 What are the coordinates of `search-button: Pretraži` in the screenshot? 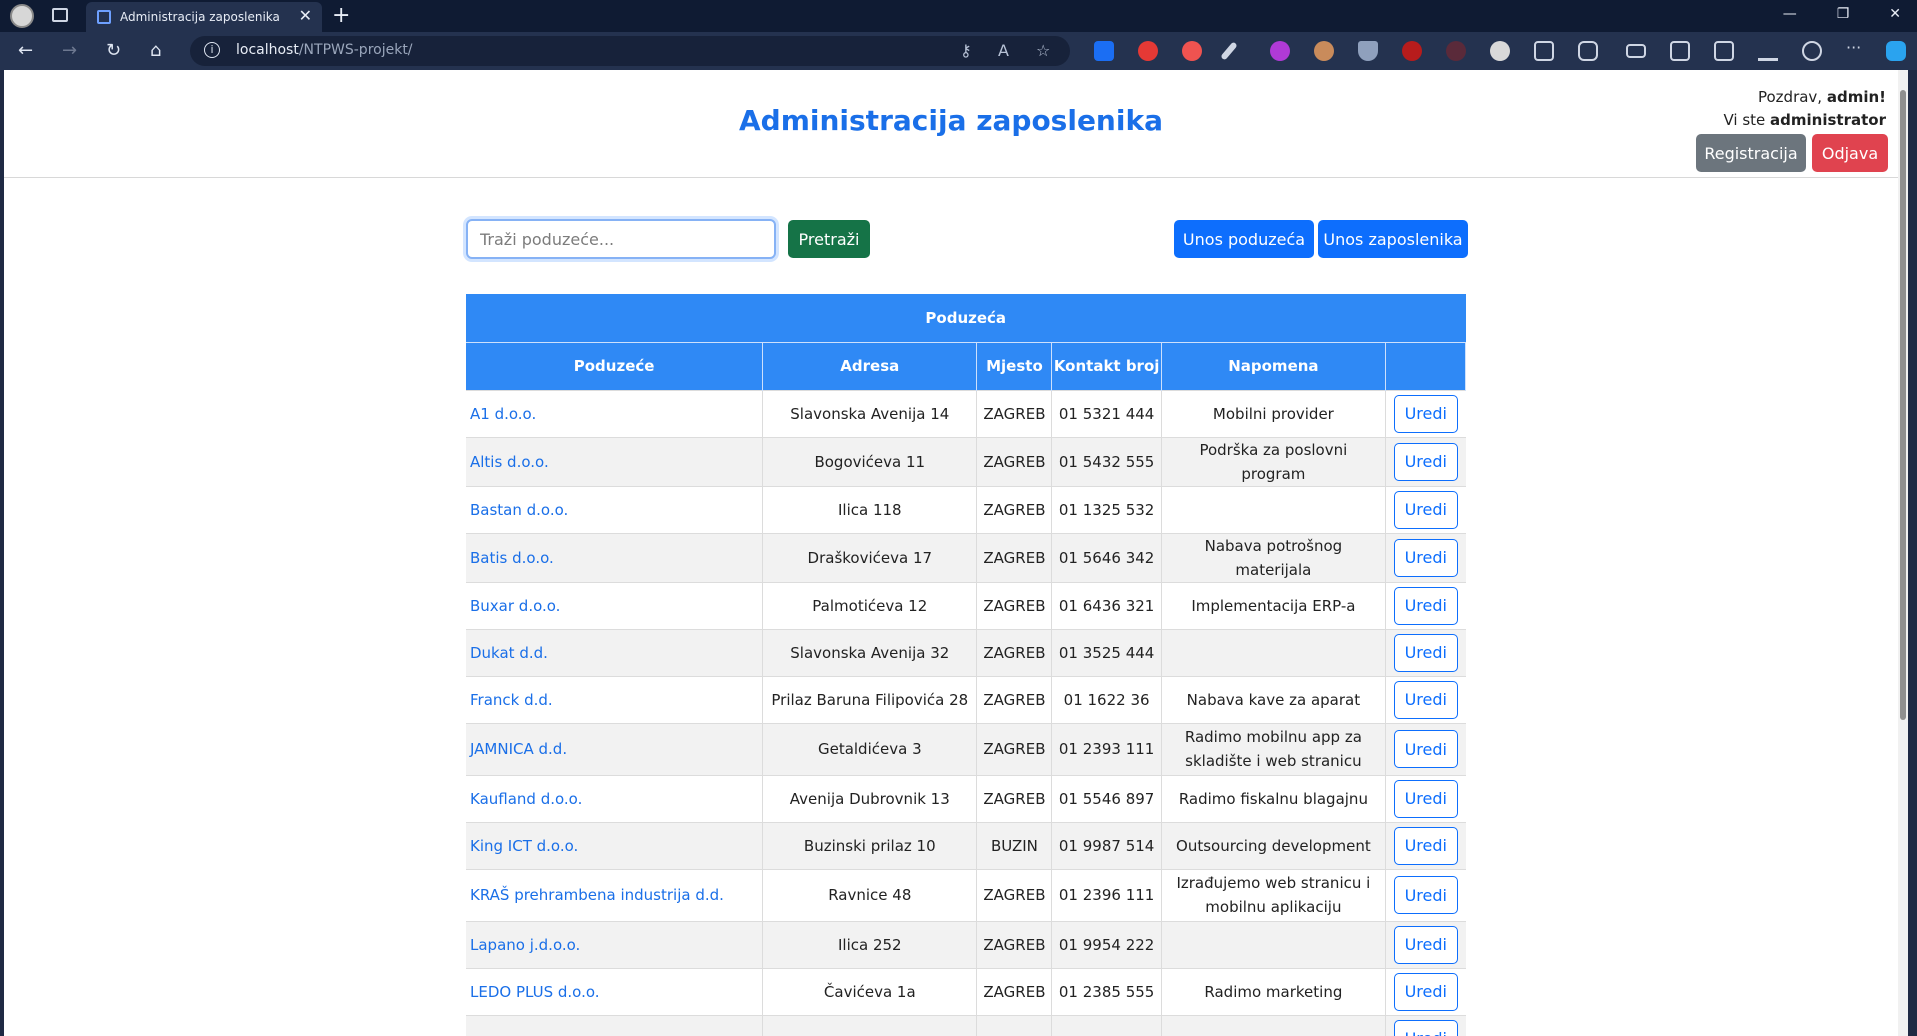 It's located at (829, 239).